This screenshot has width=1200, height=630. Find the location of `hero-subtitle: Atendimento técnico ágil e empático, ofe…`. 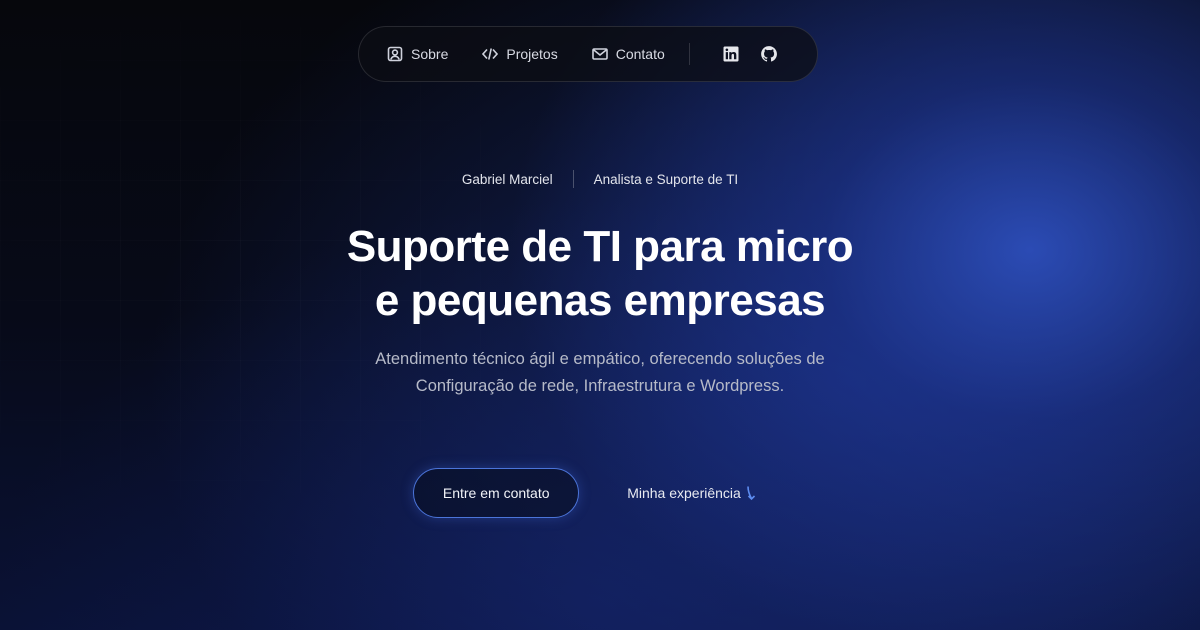

hero-subtitle: Atendimento técnico ágil e empático, ofe… is located at coordinates (600, 373).